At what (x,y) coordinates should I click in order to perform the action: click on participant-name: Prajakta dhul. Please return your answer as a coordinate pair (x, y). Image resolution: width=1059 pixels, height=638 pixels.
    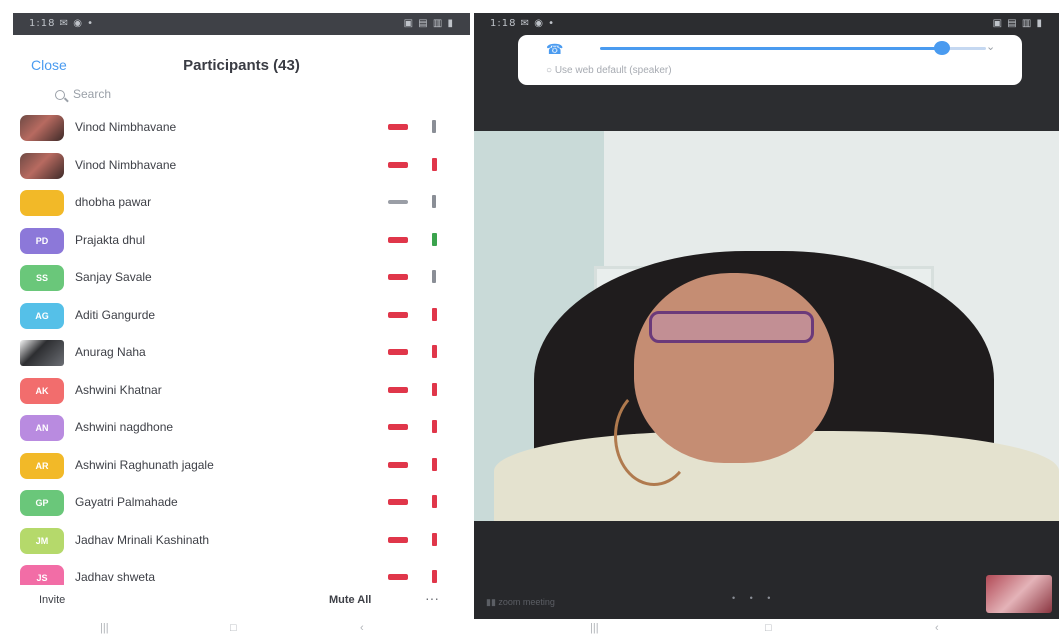
    Looking at the image, I should click on (110, 240).